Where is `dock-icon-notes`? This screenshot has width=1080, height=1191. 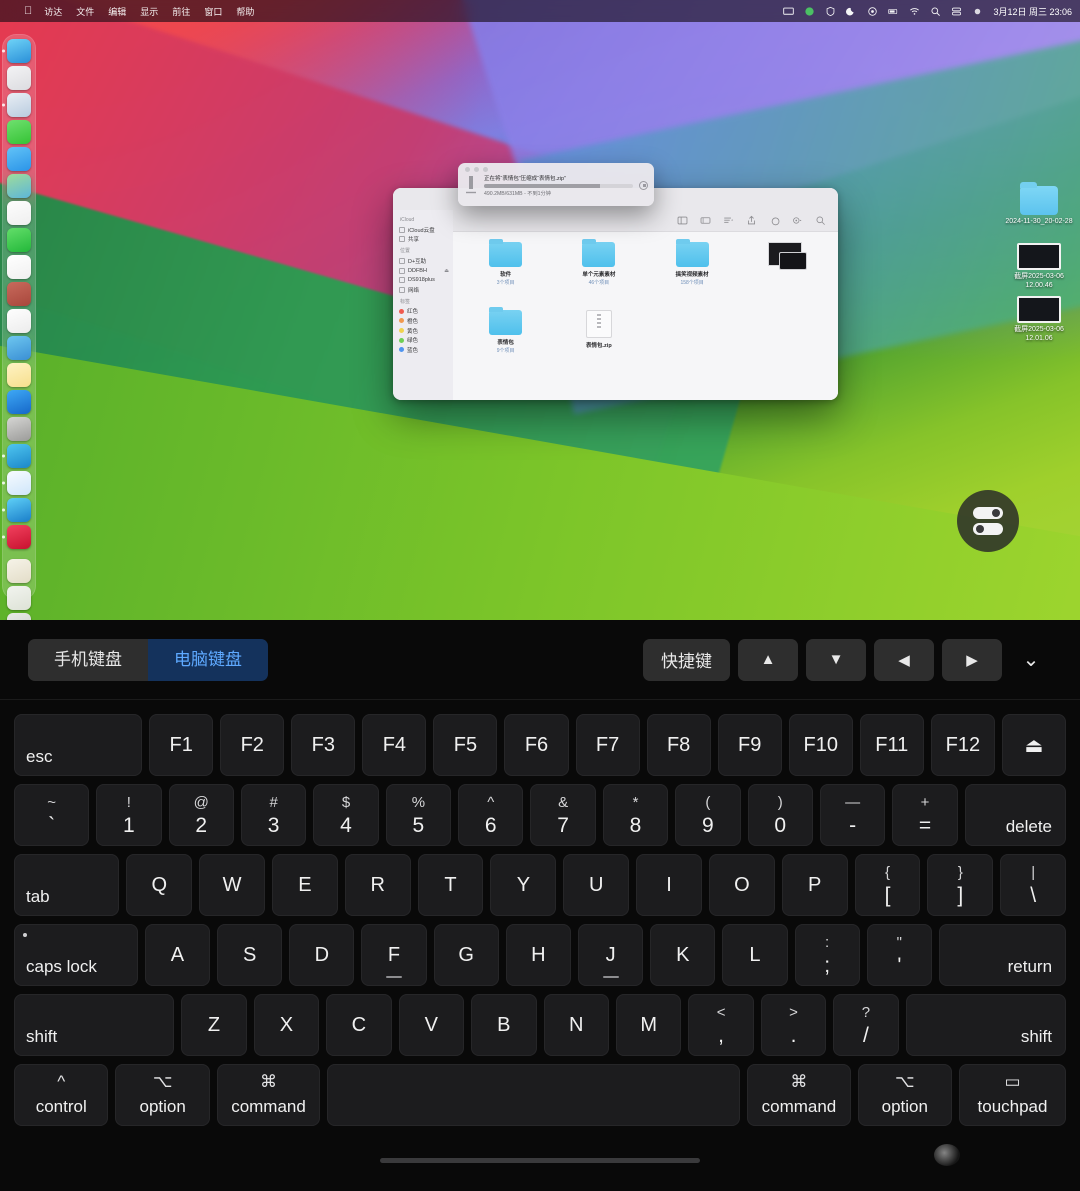 dock-icon-notes is located at coordinates (19, 375).